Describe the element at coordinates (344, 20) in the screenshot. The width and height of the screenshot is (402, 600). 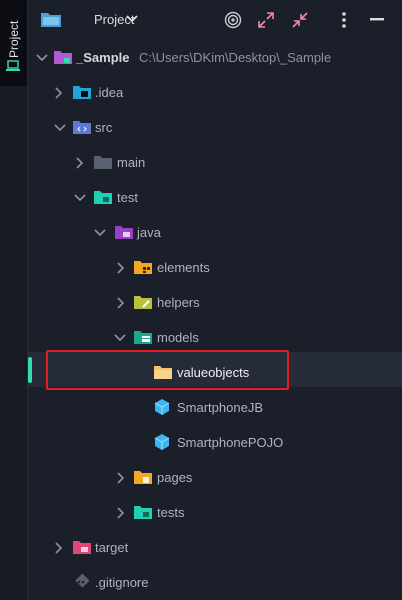
I see `more-options-icon` at that location.